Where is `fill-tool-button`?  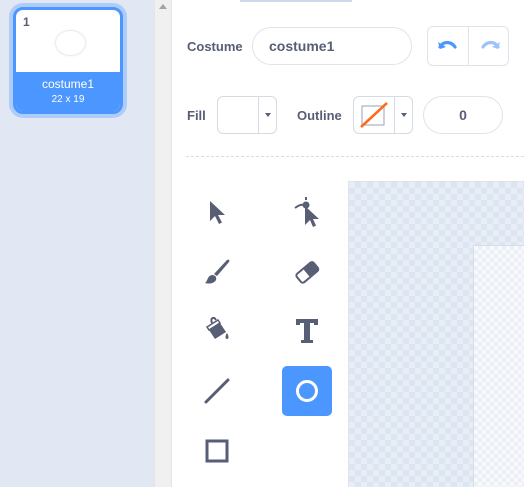
fill-tool-button is located at coordinates (217, 330).